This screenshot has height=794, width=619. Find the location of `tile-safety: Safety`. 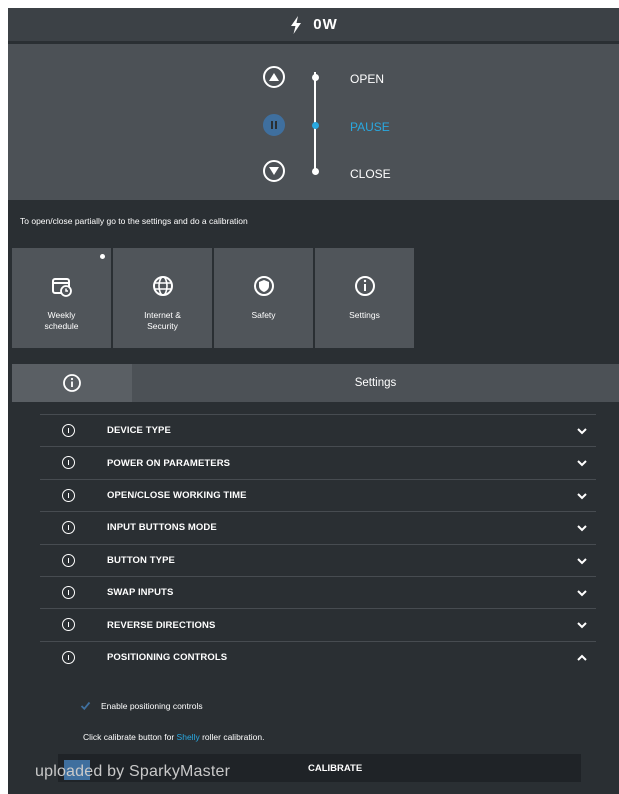

tile-safety: Safety is located at coordinates (263, 298).